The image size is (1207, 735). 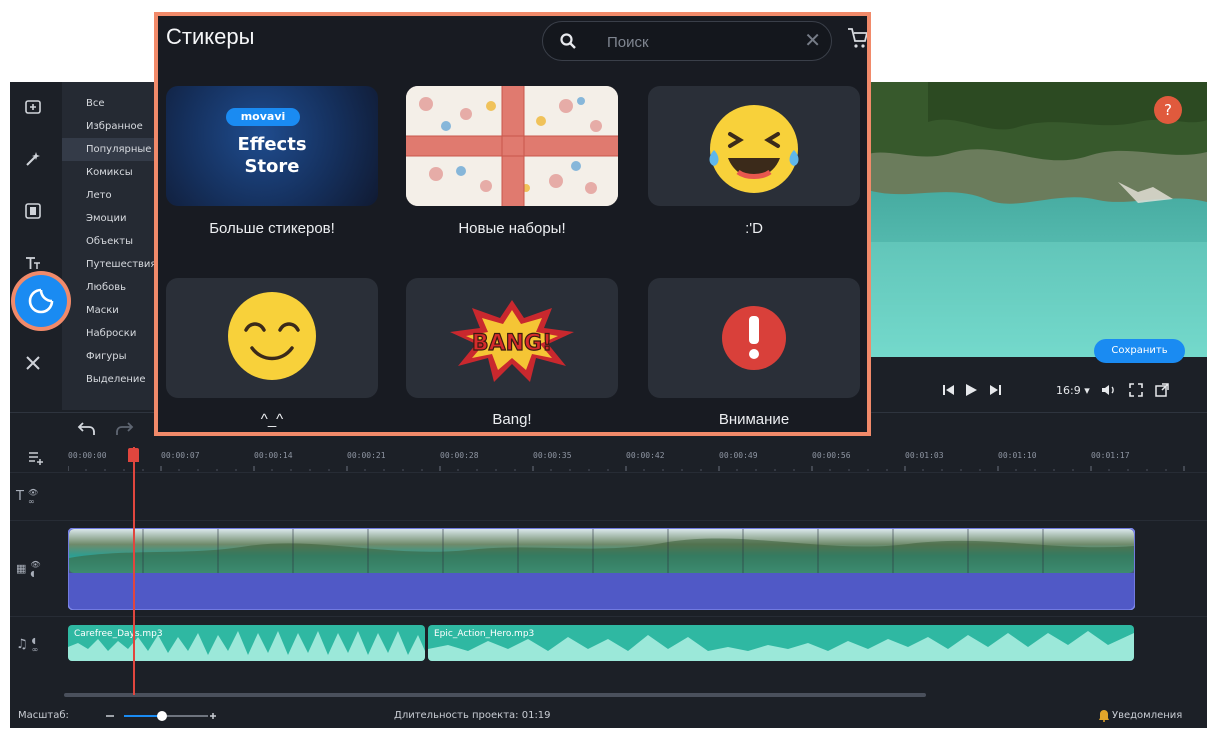 I want to click on ruler-label: 00:00:14, so click(x=273, y=455).